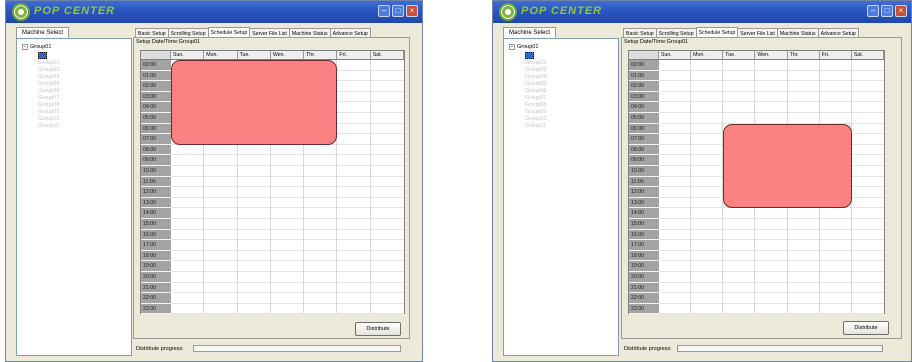 This screenshot has height=362, width=912. Describe the element at coordinates (287, 55) in the screenshot. I see `day-header: Wen.` at that location.